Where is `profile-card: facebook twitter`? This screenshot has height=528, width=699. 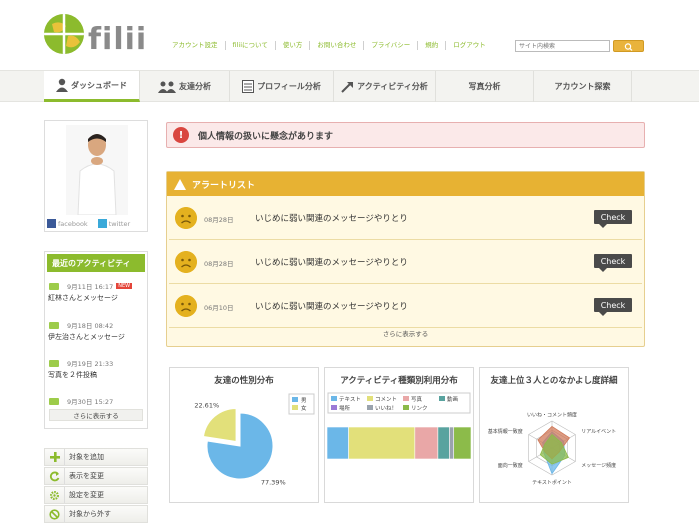 profile-card: facebook twitter is located at coordinates (96, 176).